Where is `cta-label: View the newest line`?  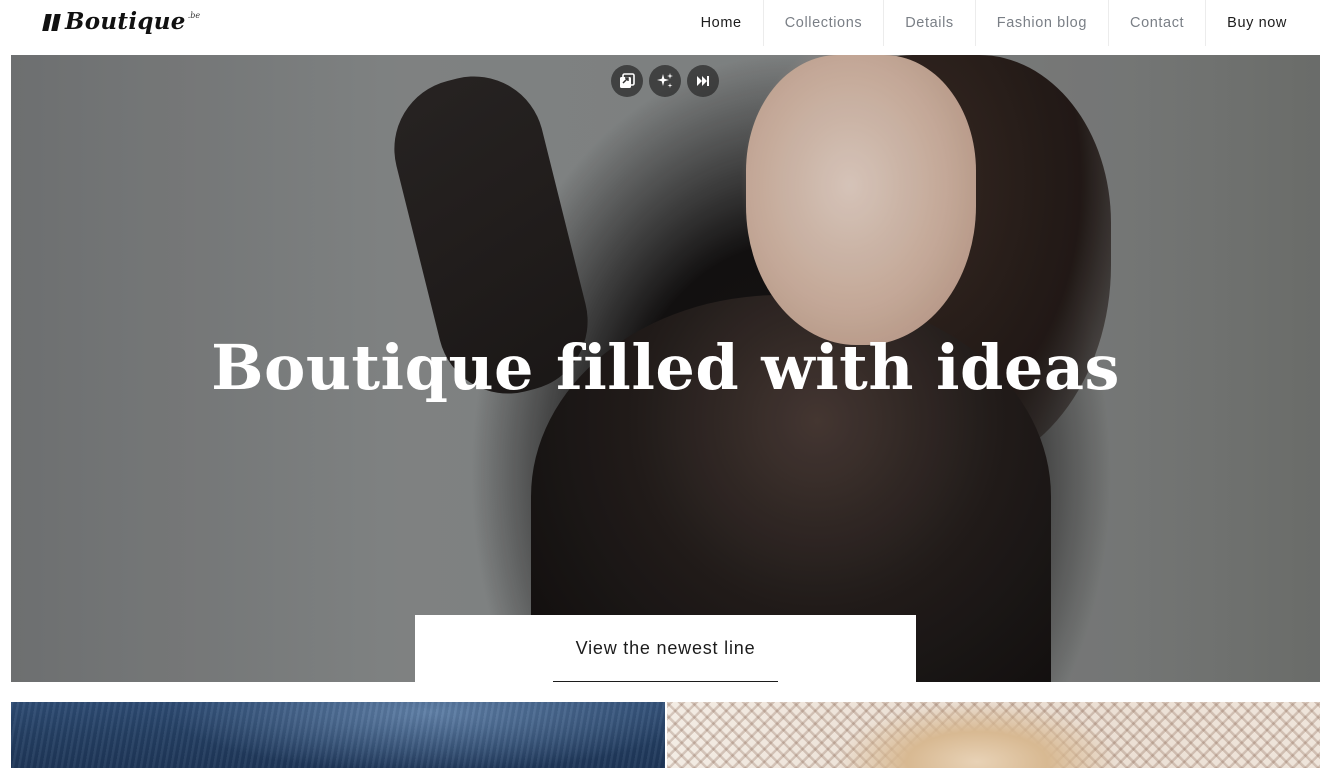
cta-label: View the newest line is located at coordinates (665, 648).